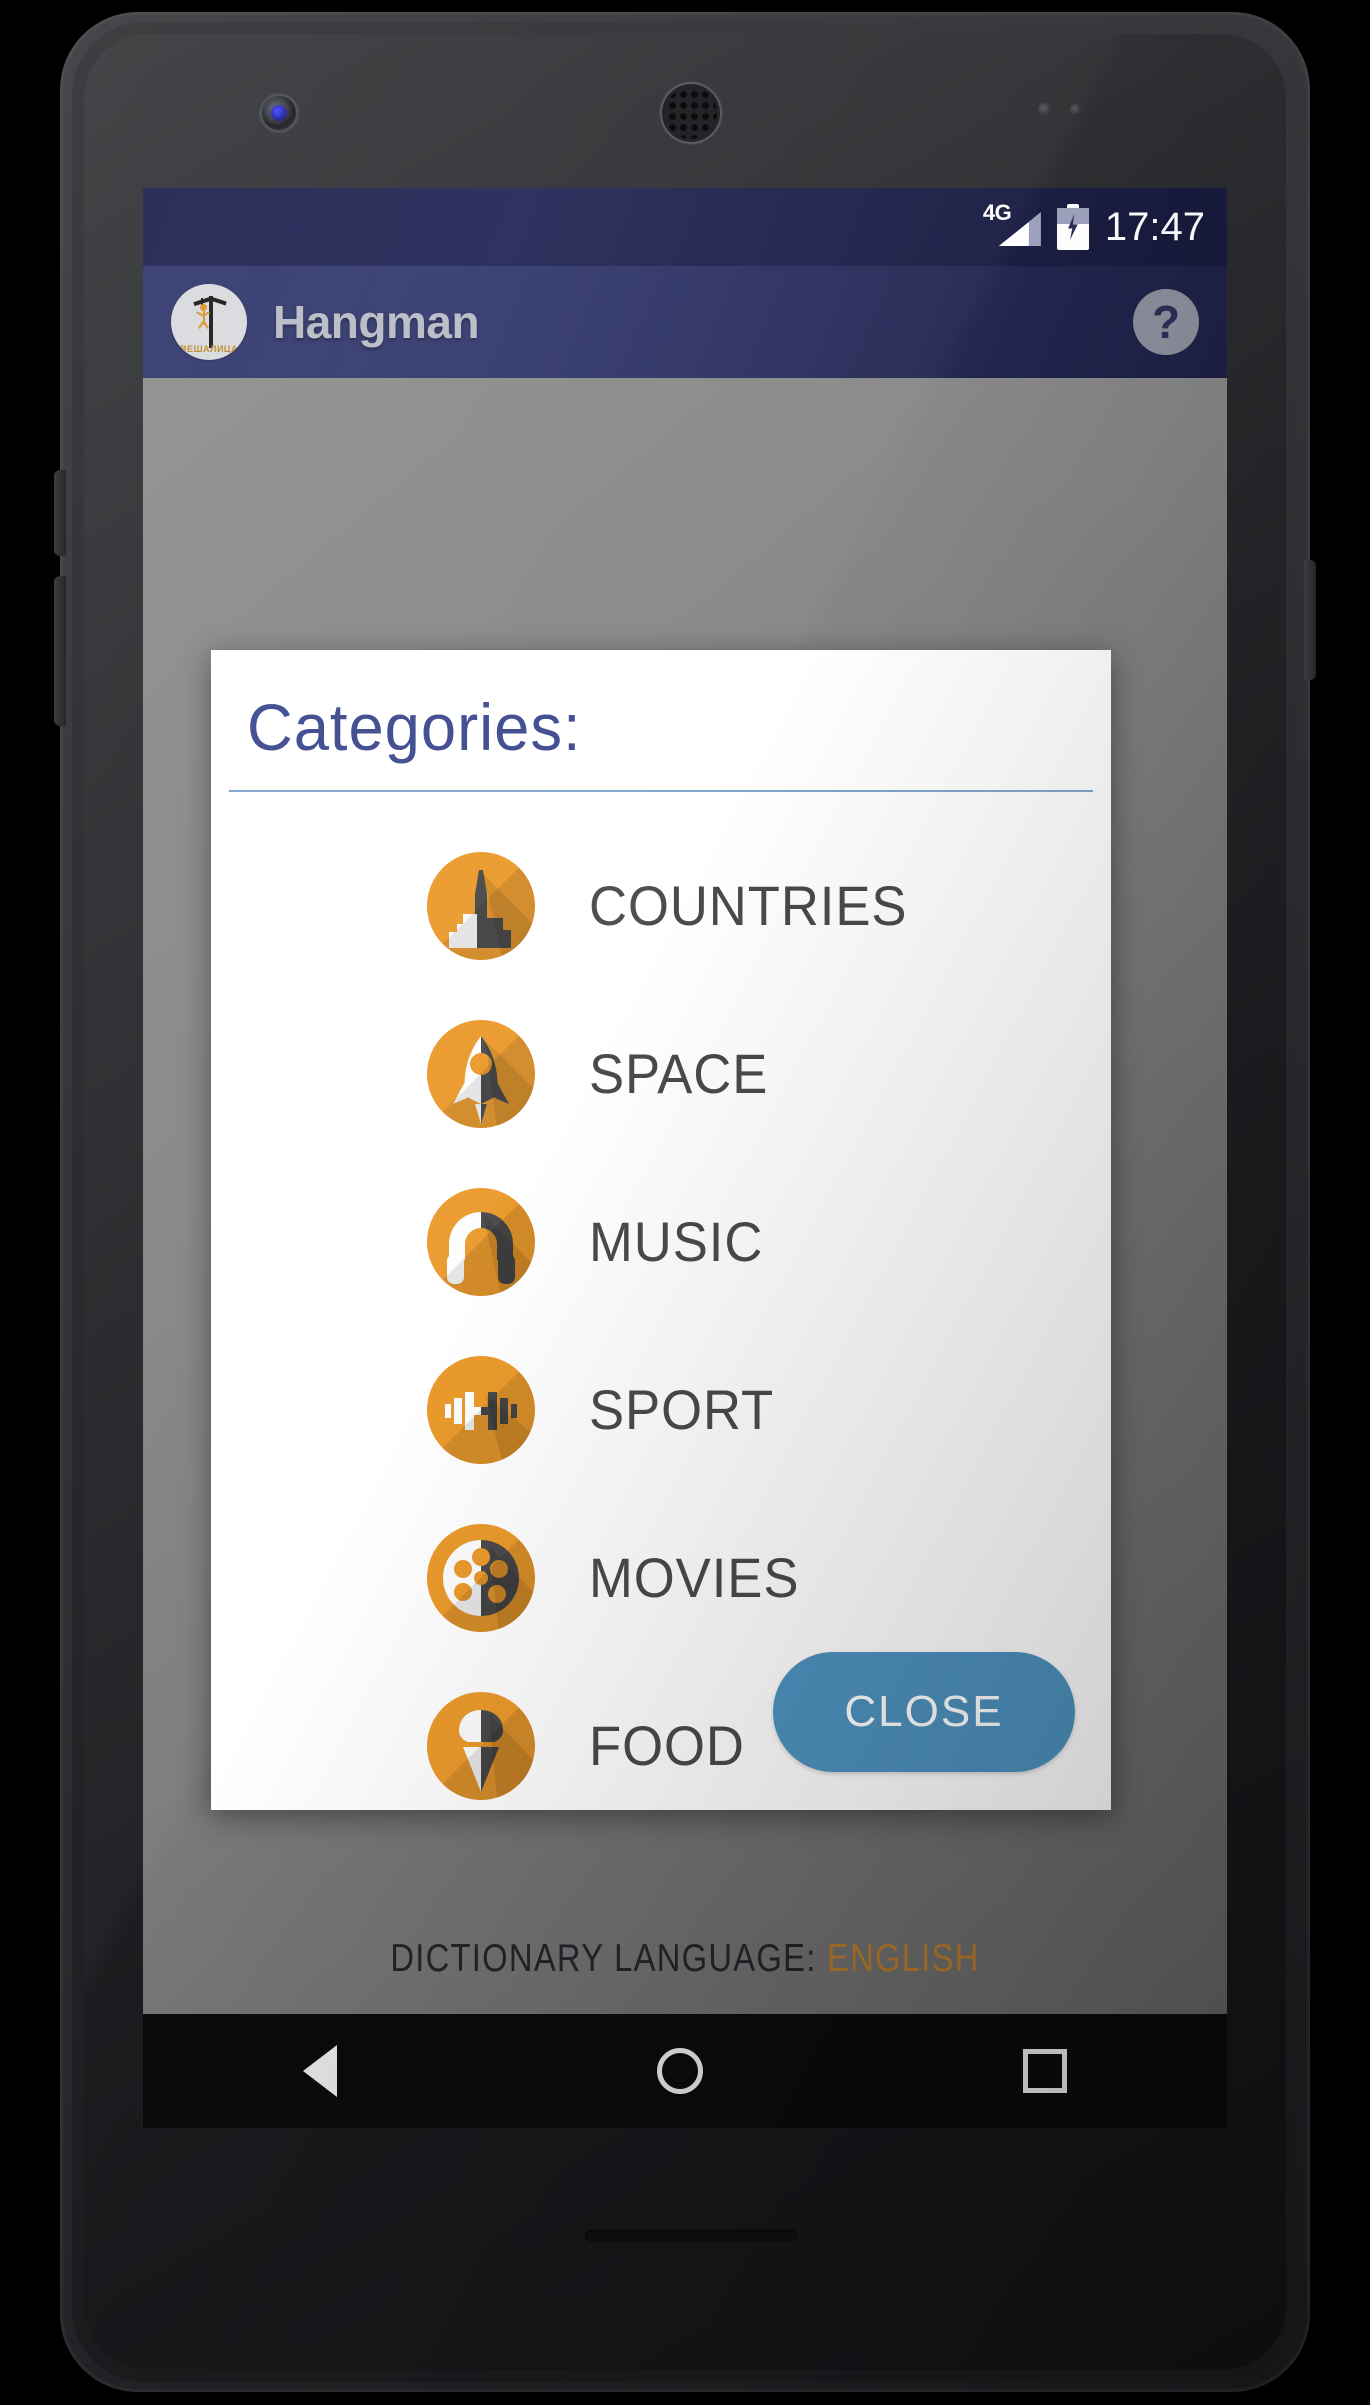 The height and width of the screenshot is (2405, 1370). What do you see at coordinates (676, 1241) in the screenshot?
I see `list-item-label: MUSIC` at bounding box center [676, 1241].